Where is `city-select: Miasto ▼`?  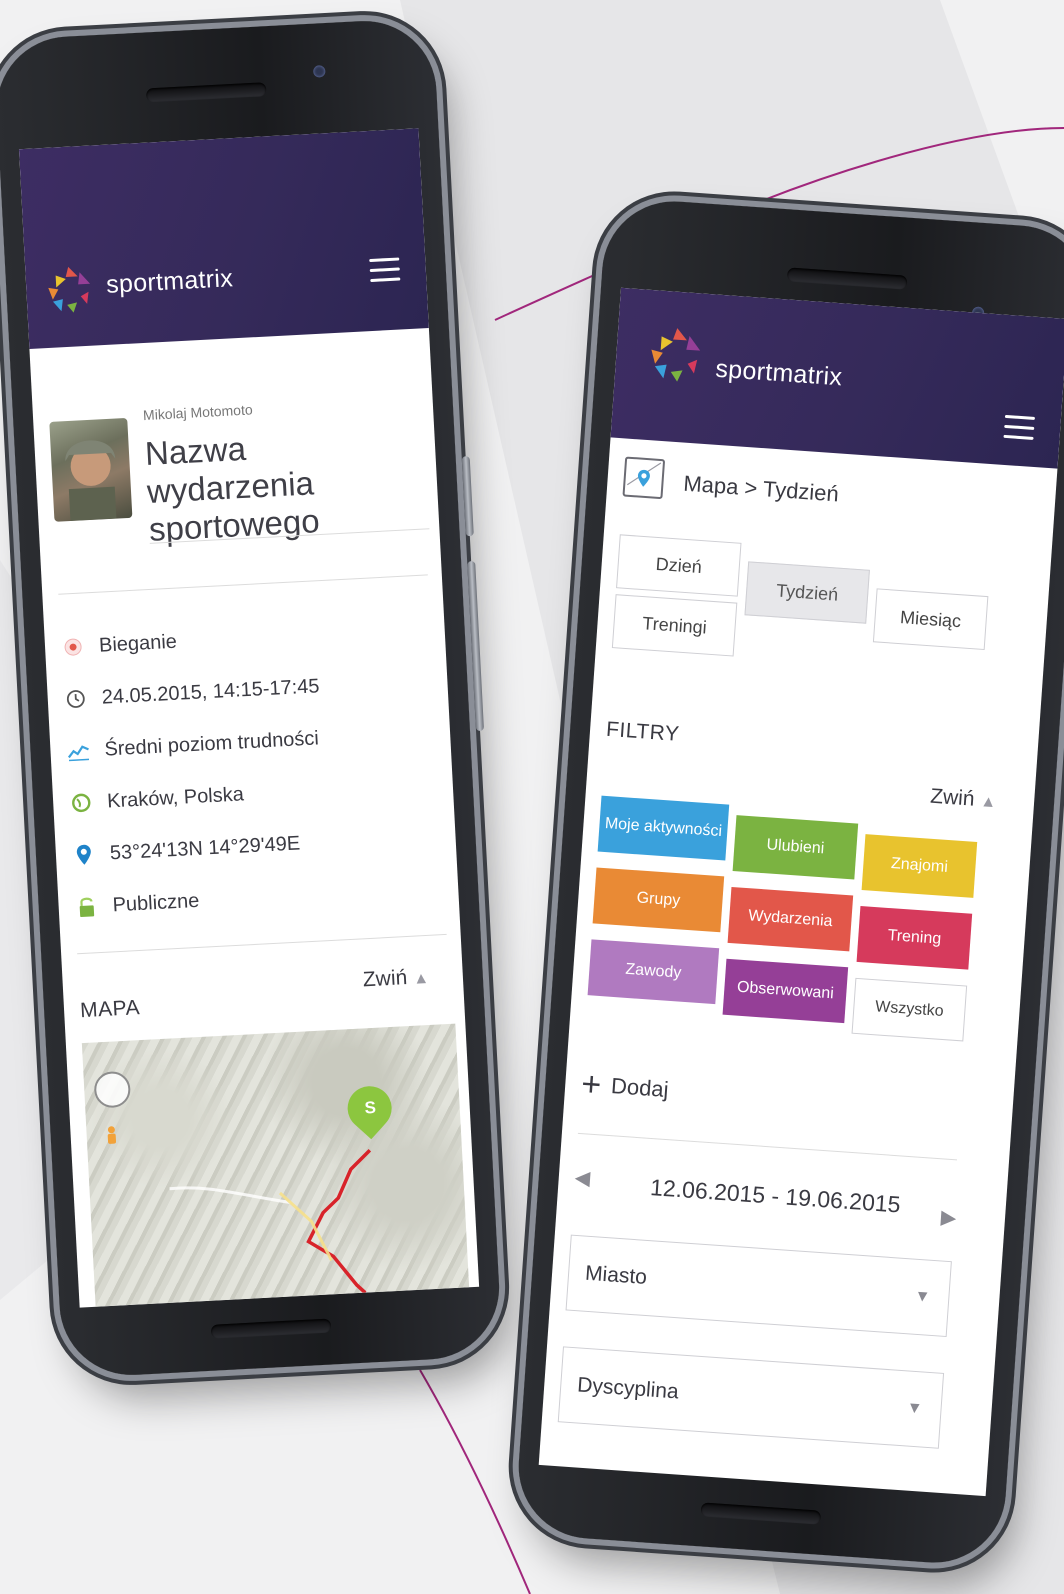 city-select: Miasto ▼ is located at coordinates (758, 1286).